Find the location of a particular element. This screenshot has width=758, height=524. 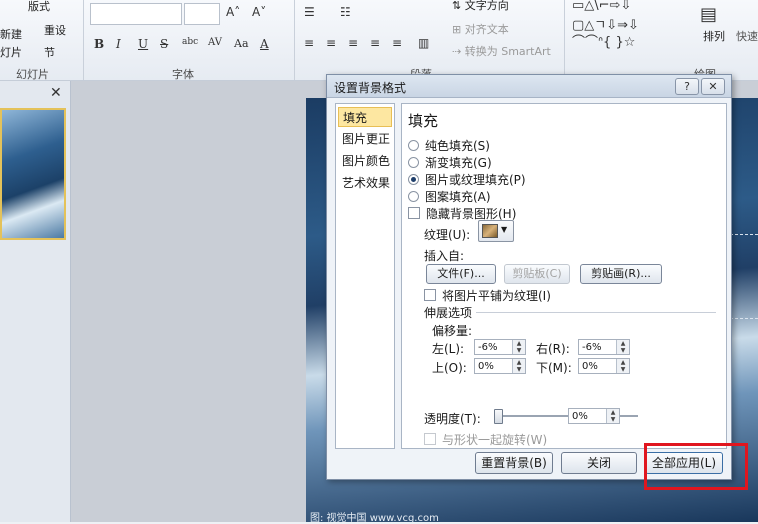

distribute-icon: ≡ is located at coordinates (397, 43).